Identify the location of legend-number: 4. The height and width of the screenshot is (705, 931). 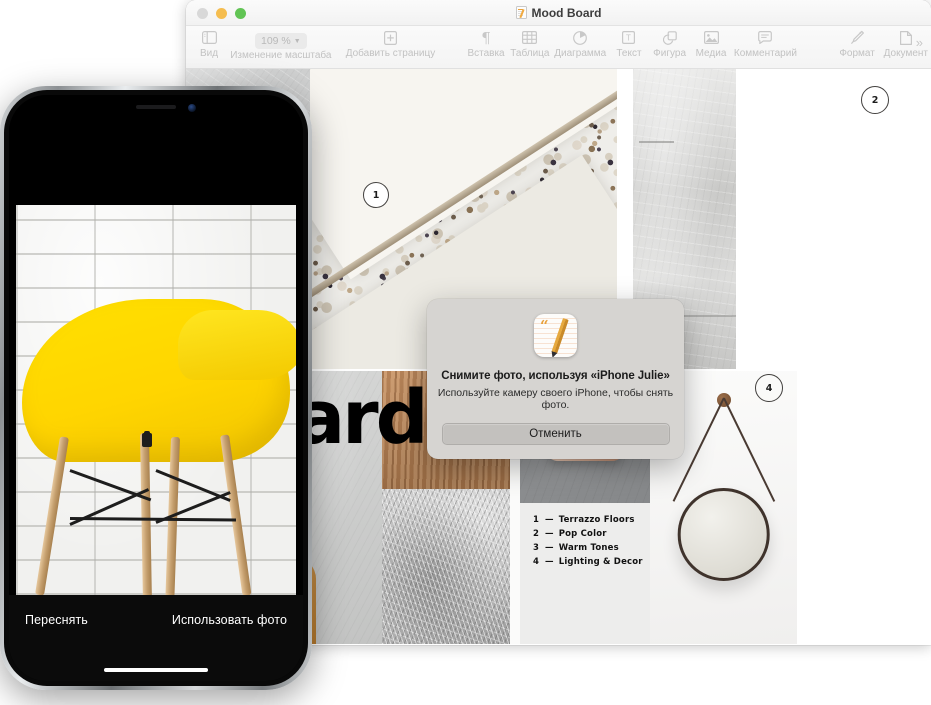
(536, 562).